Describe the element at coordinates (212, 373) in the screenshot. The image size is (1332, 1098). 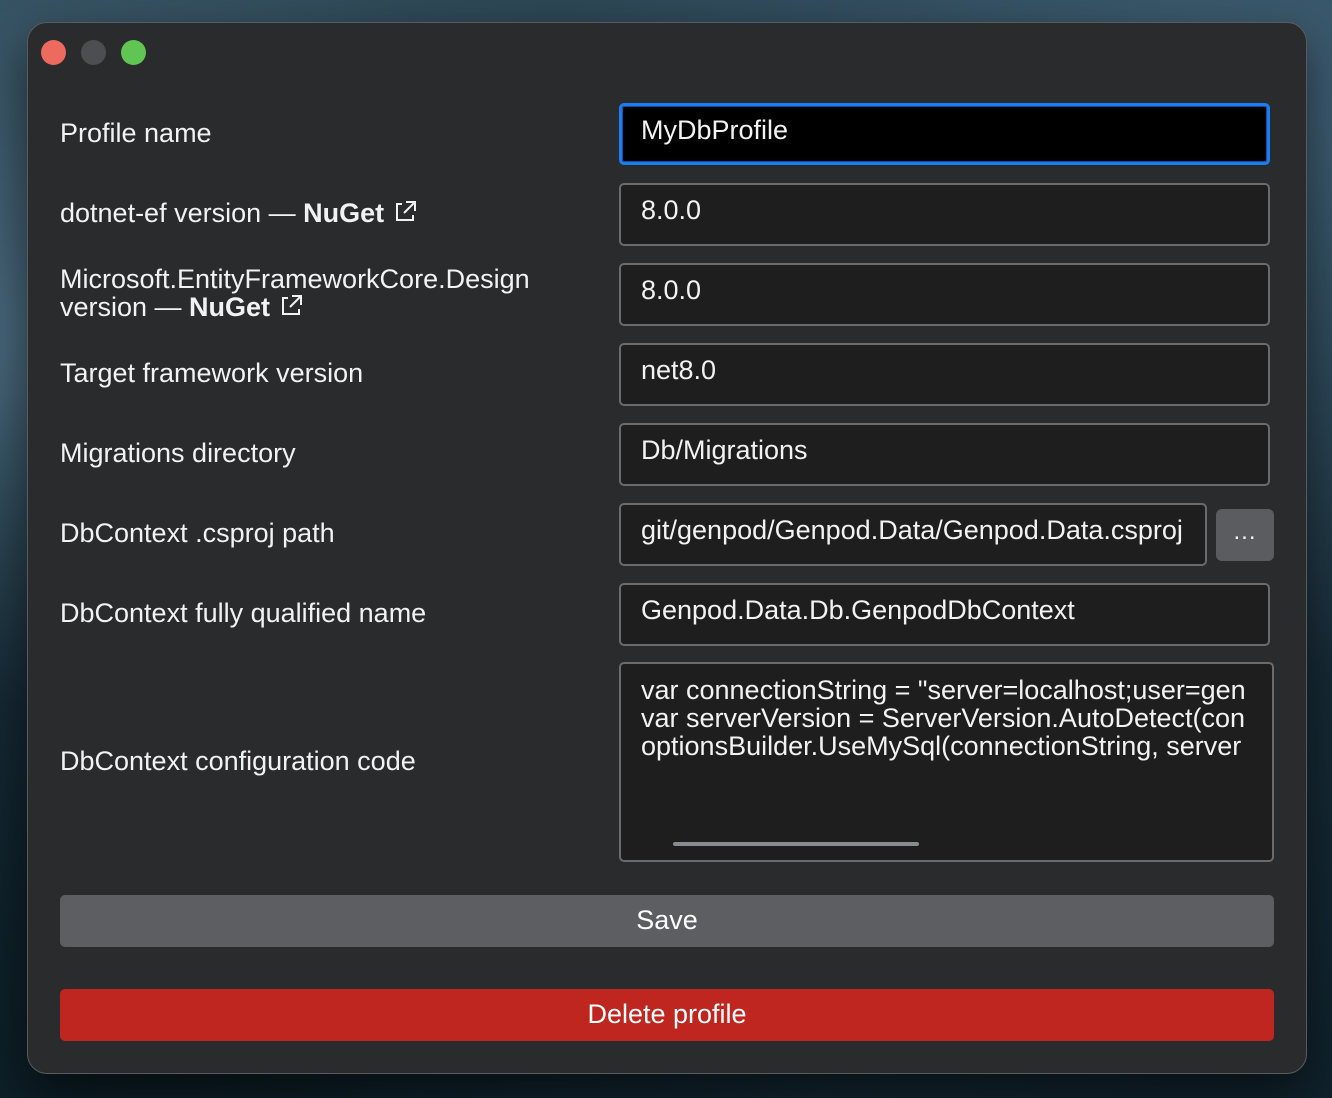
I see `target-framework-label: Target framework version` at that location.